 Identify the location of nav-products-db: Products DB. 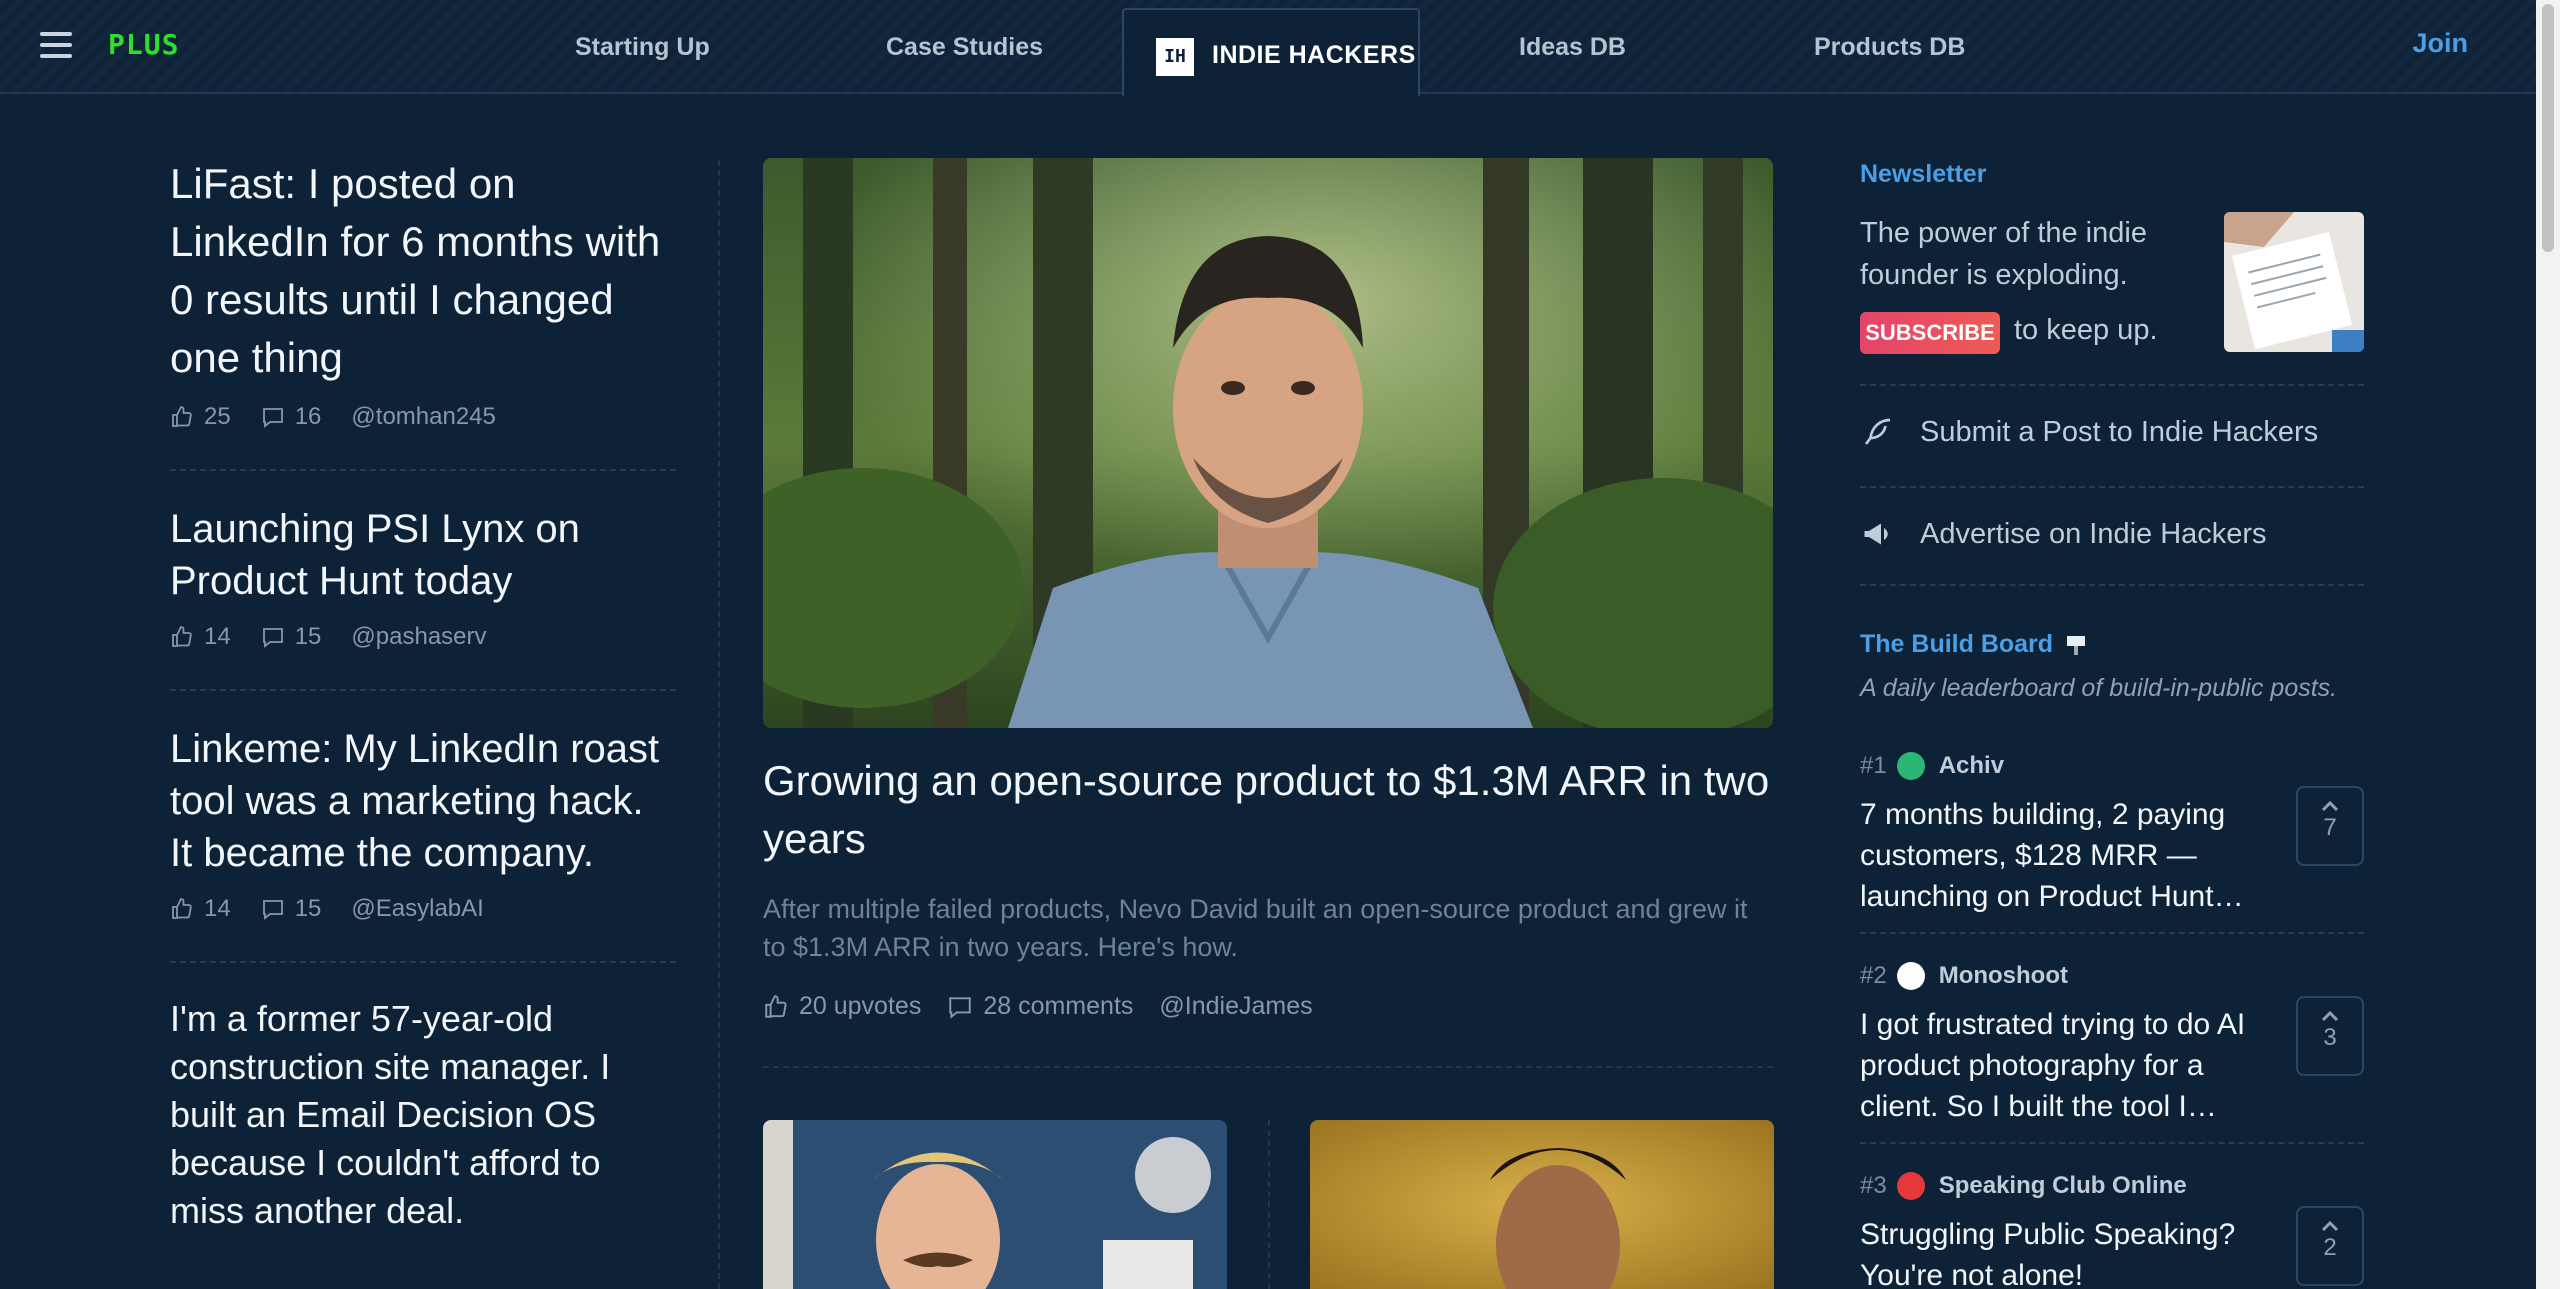
(1889, 47).